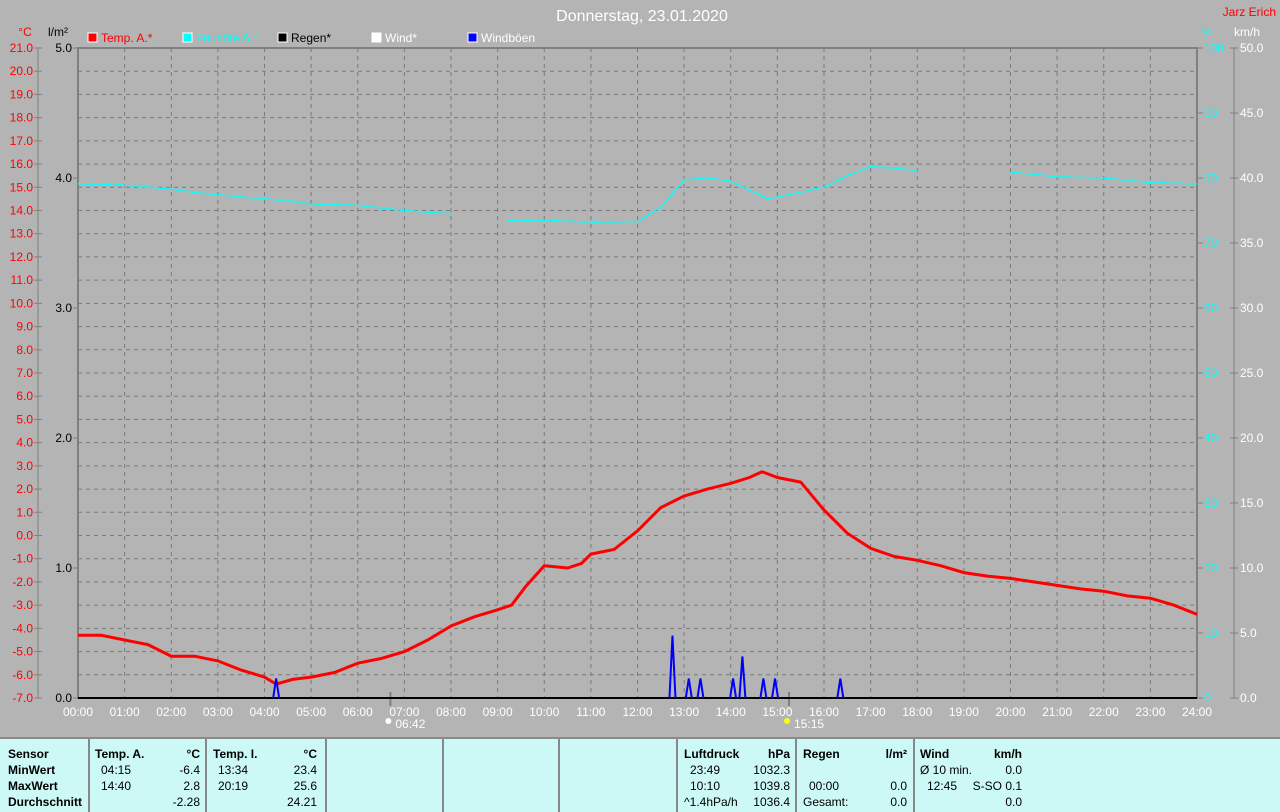  I want to click on temp-tick-label: 7.0, so click(24, 373).